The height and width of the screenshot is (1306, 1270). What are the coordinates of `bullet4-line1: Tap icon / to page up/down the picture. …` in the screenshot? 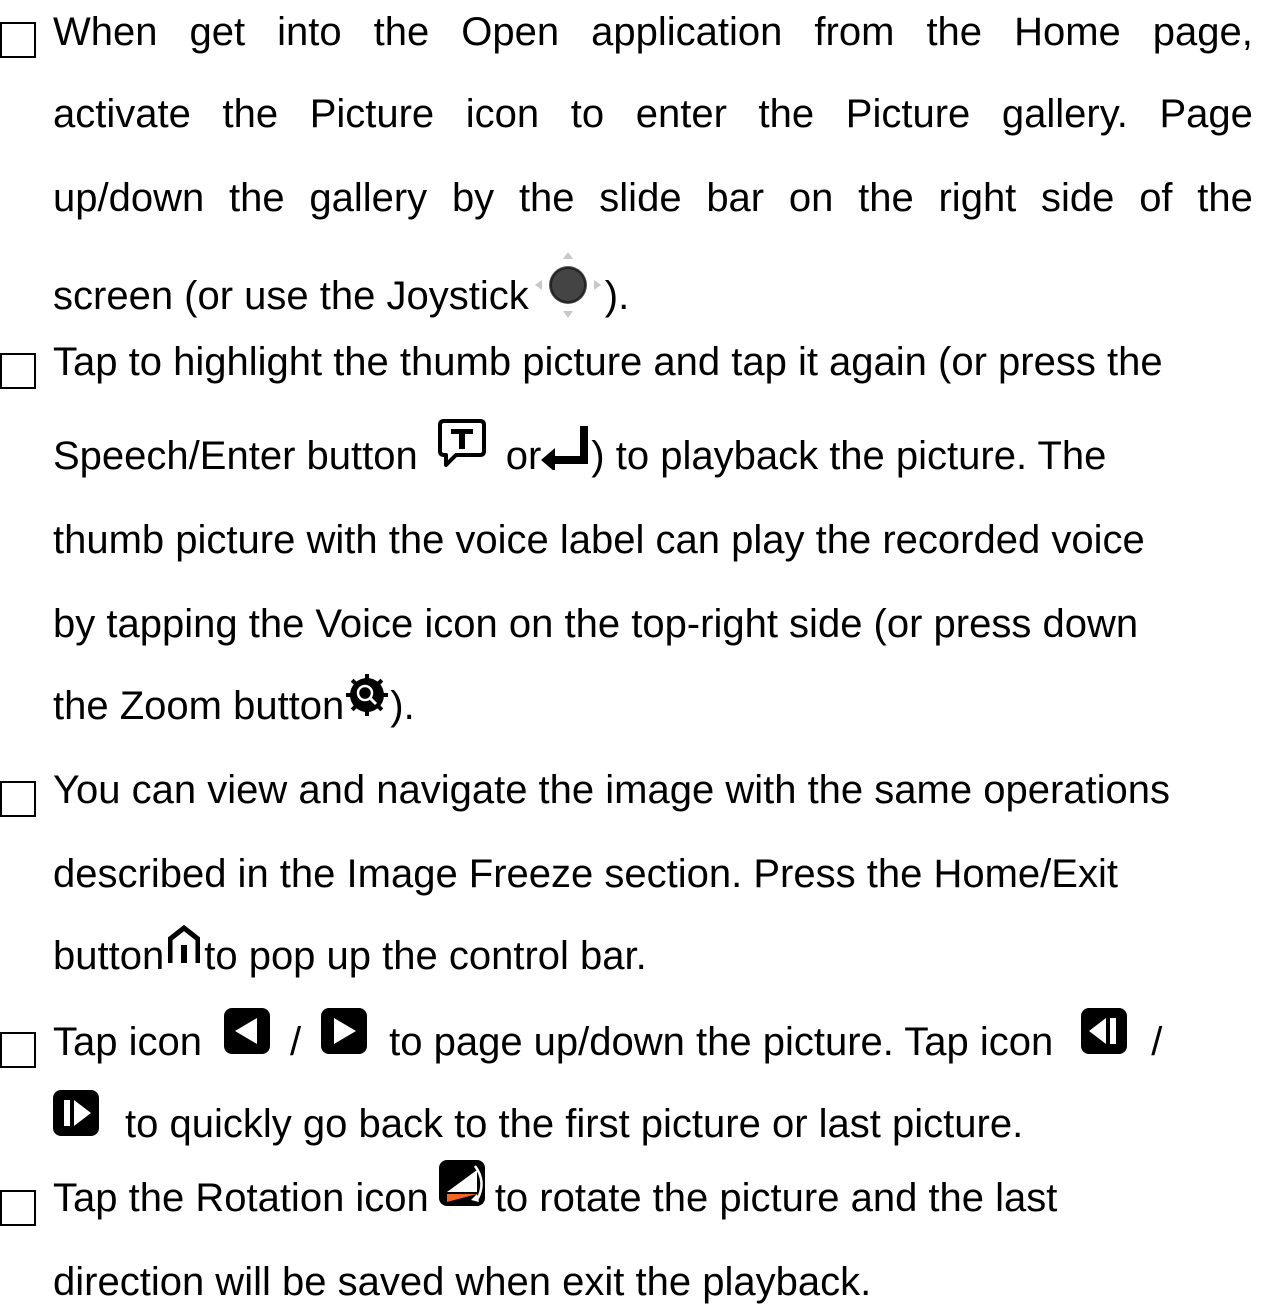 It's located at (653, 1037).